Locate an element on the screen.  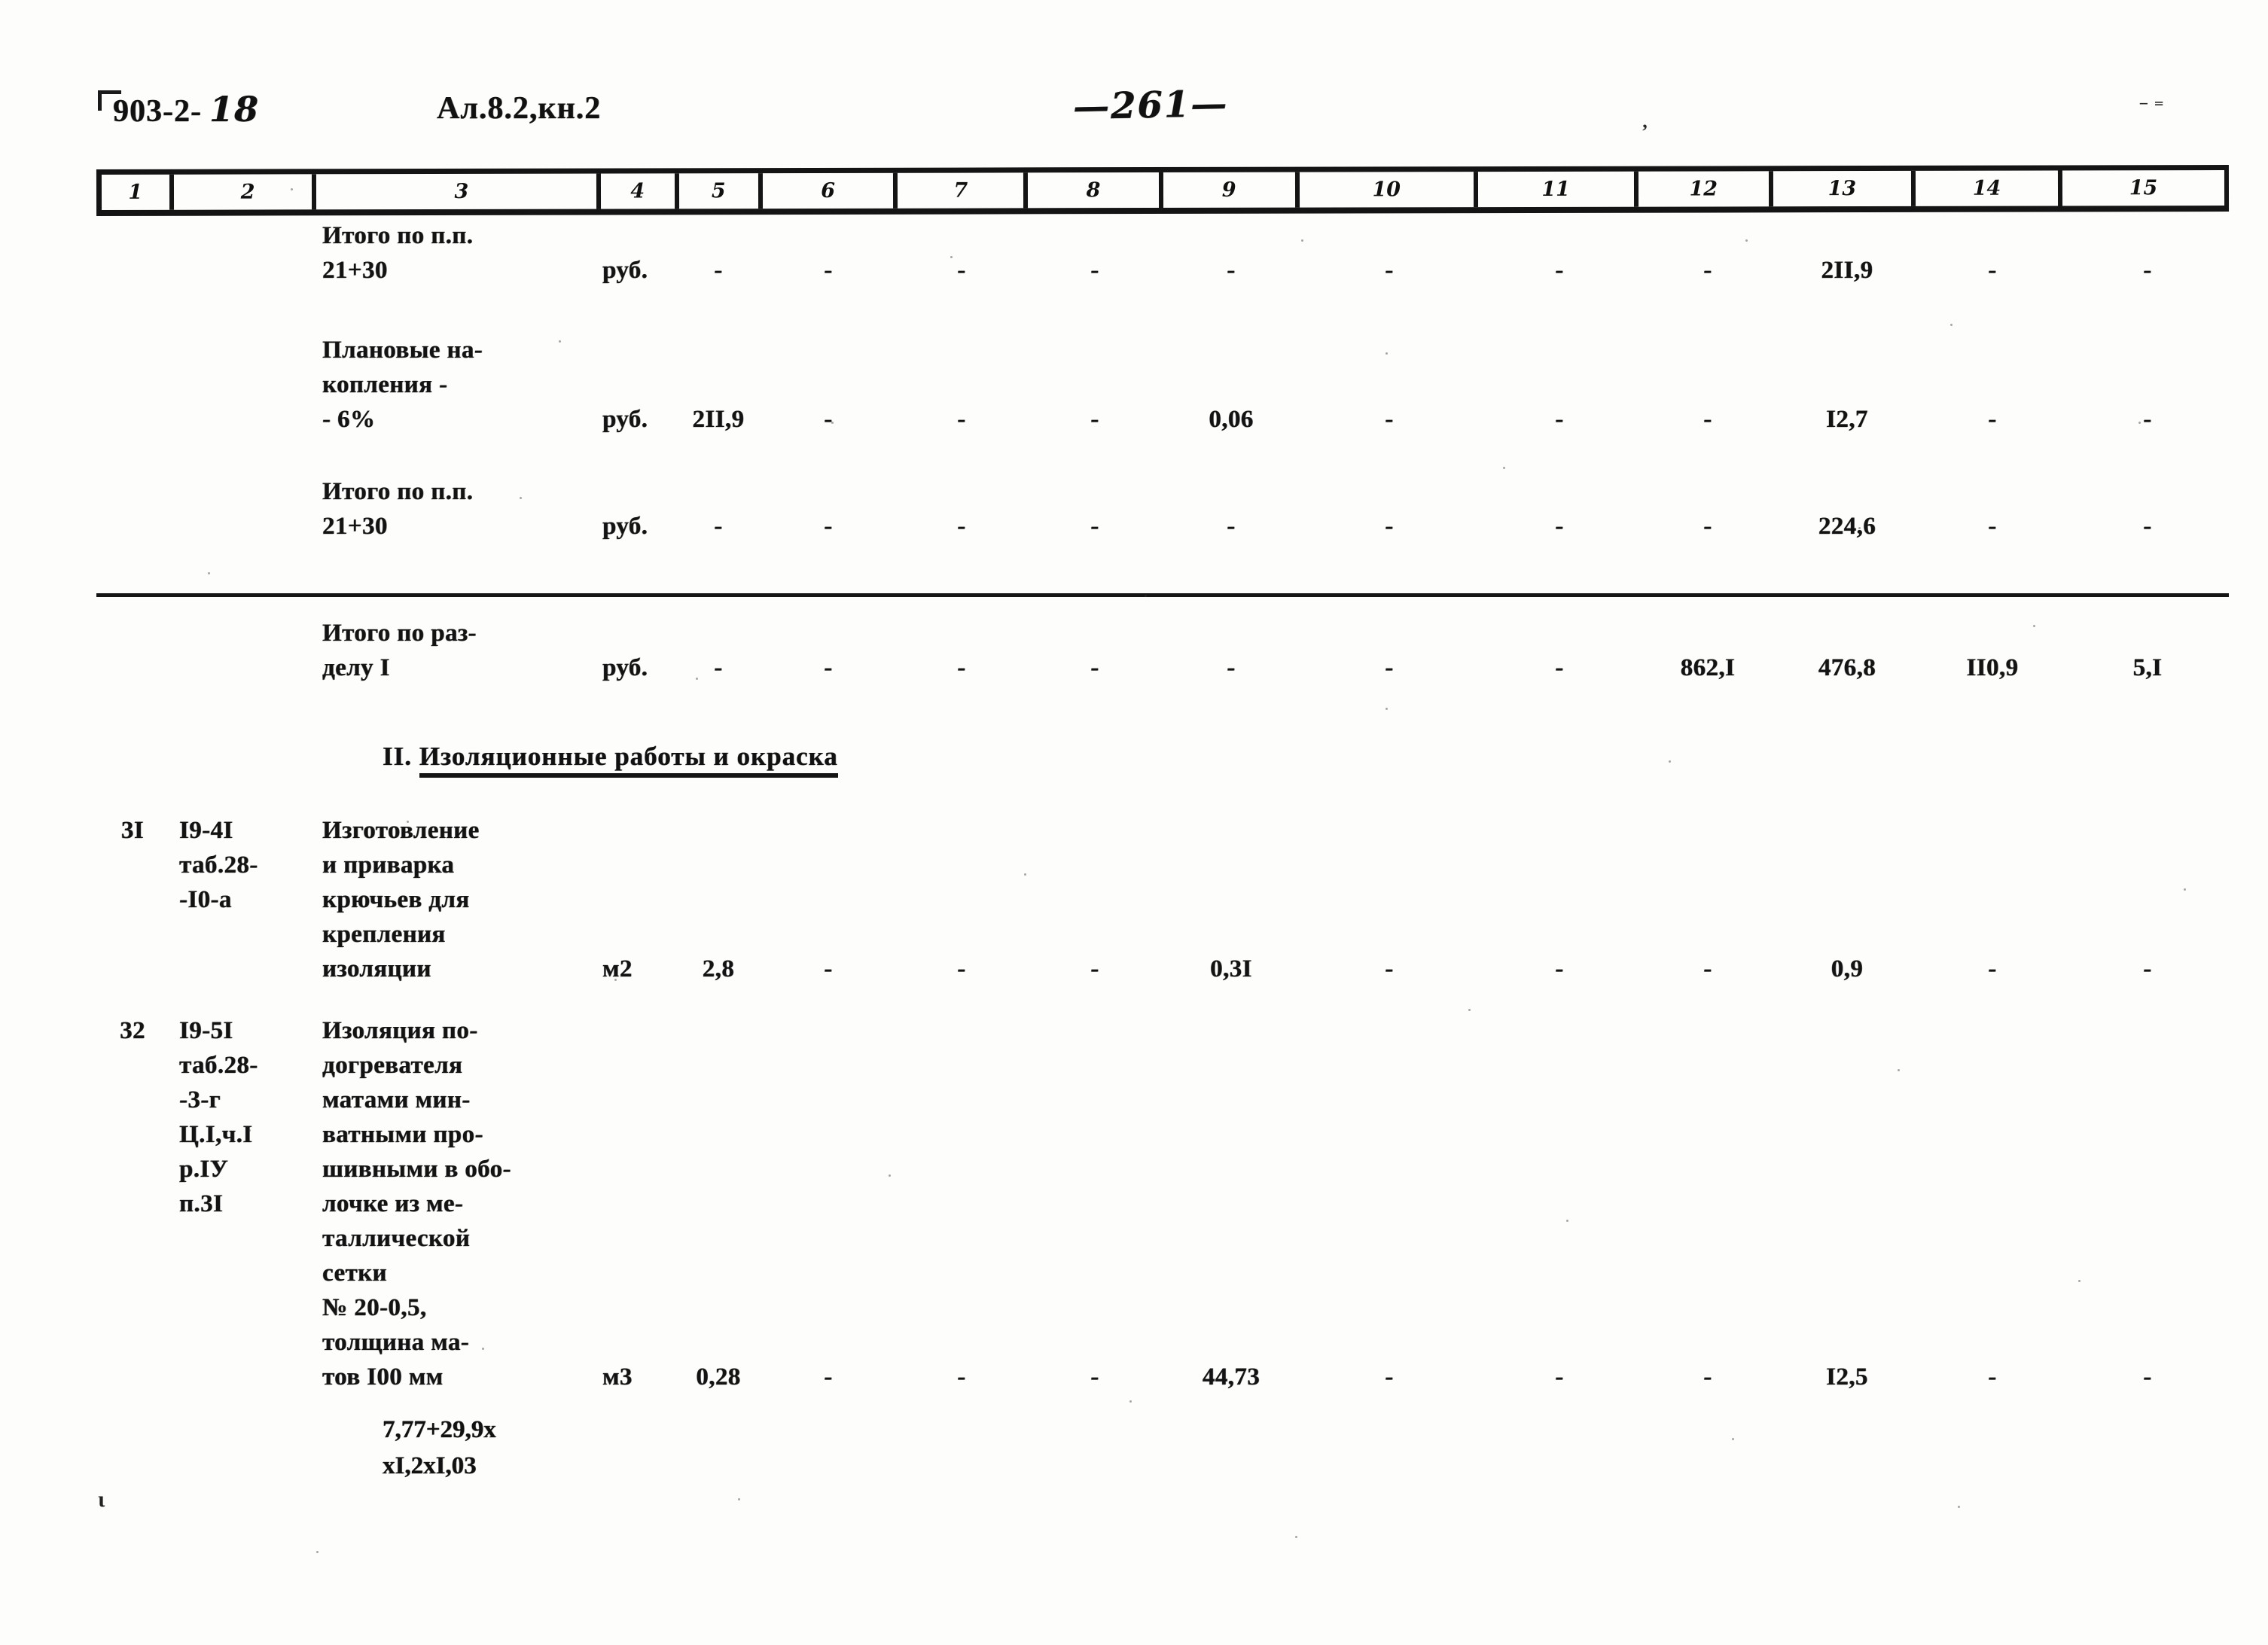
row-unit: м2 is located at coordinates (617, 968).